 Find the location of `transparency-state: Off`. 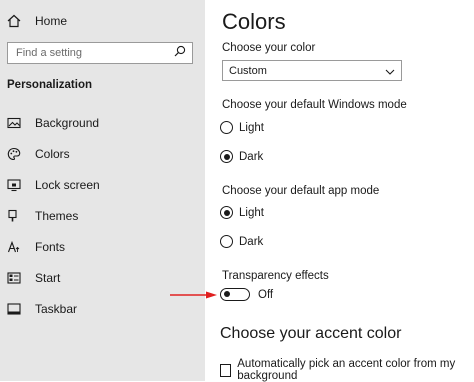

transparency-state: Off is located at coordinates (266, 295).